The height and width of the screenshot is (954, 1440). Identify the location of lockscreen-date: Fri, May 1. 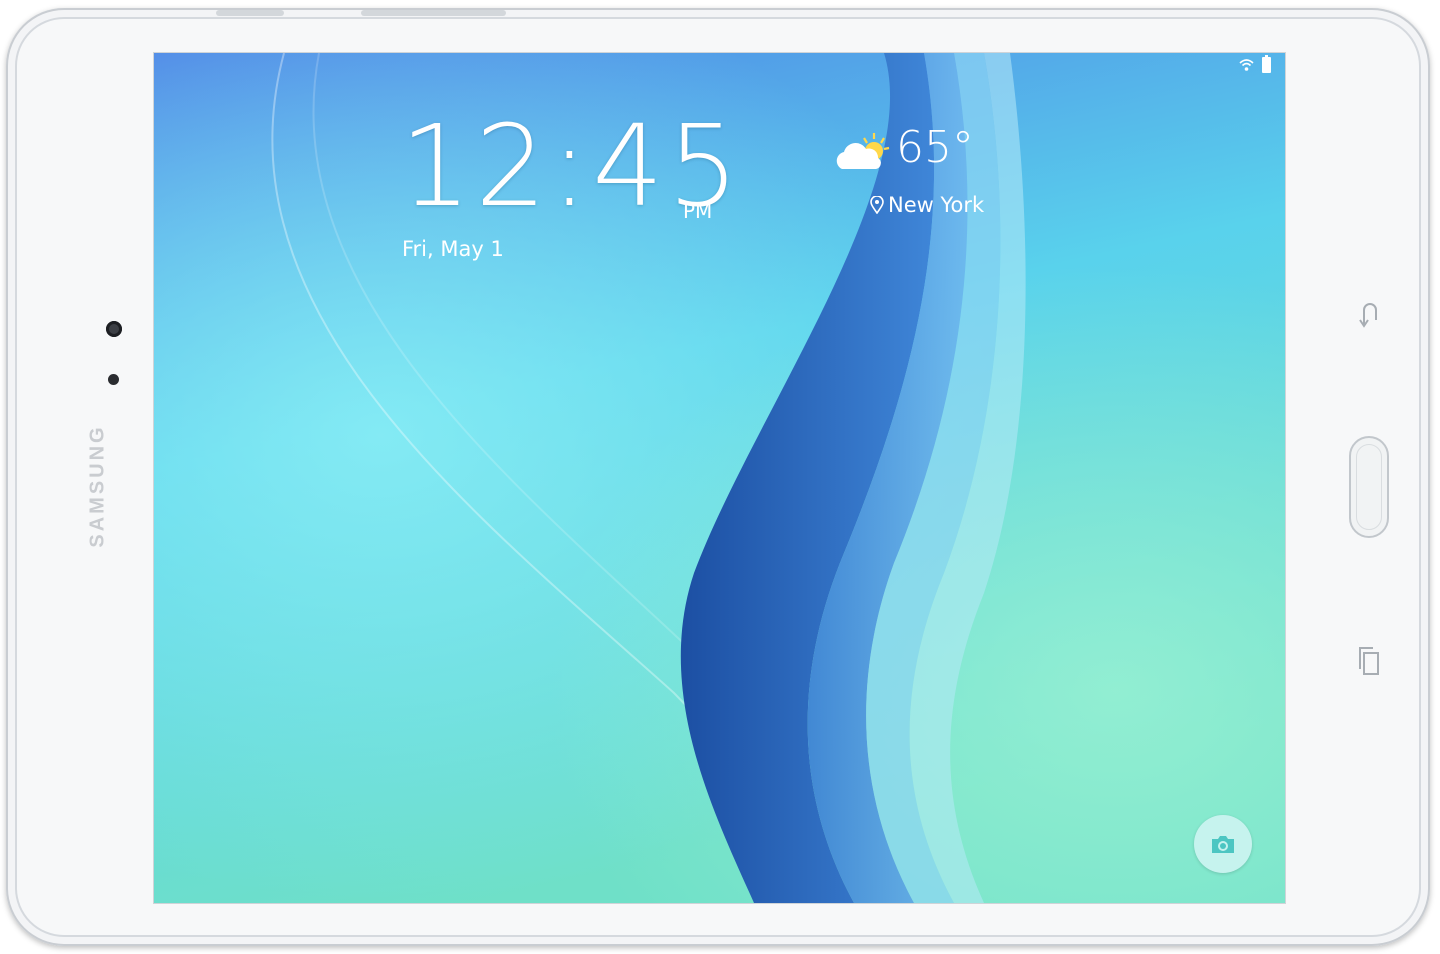
(453, 249).